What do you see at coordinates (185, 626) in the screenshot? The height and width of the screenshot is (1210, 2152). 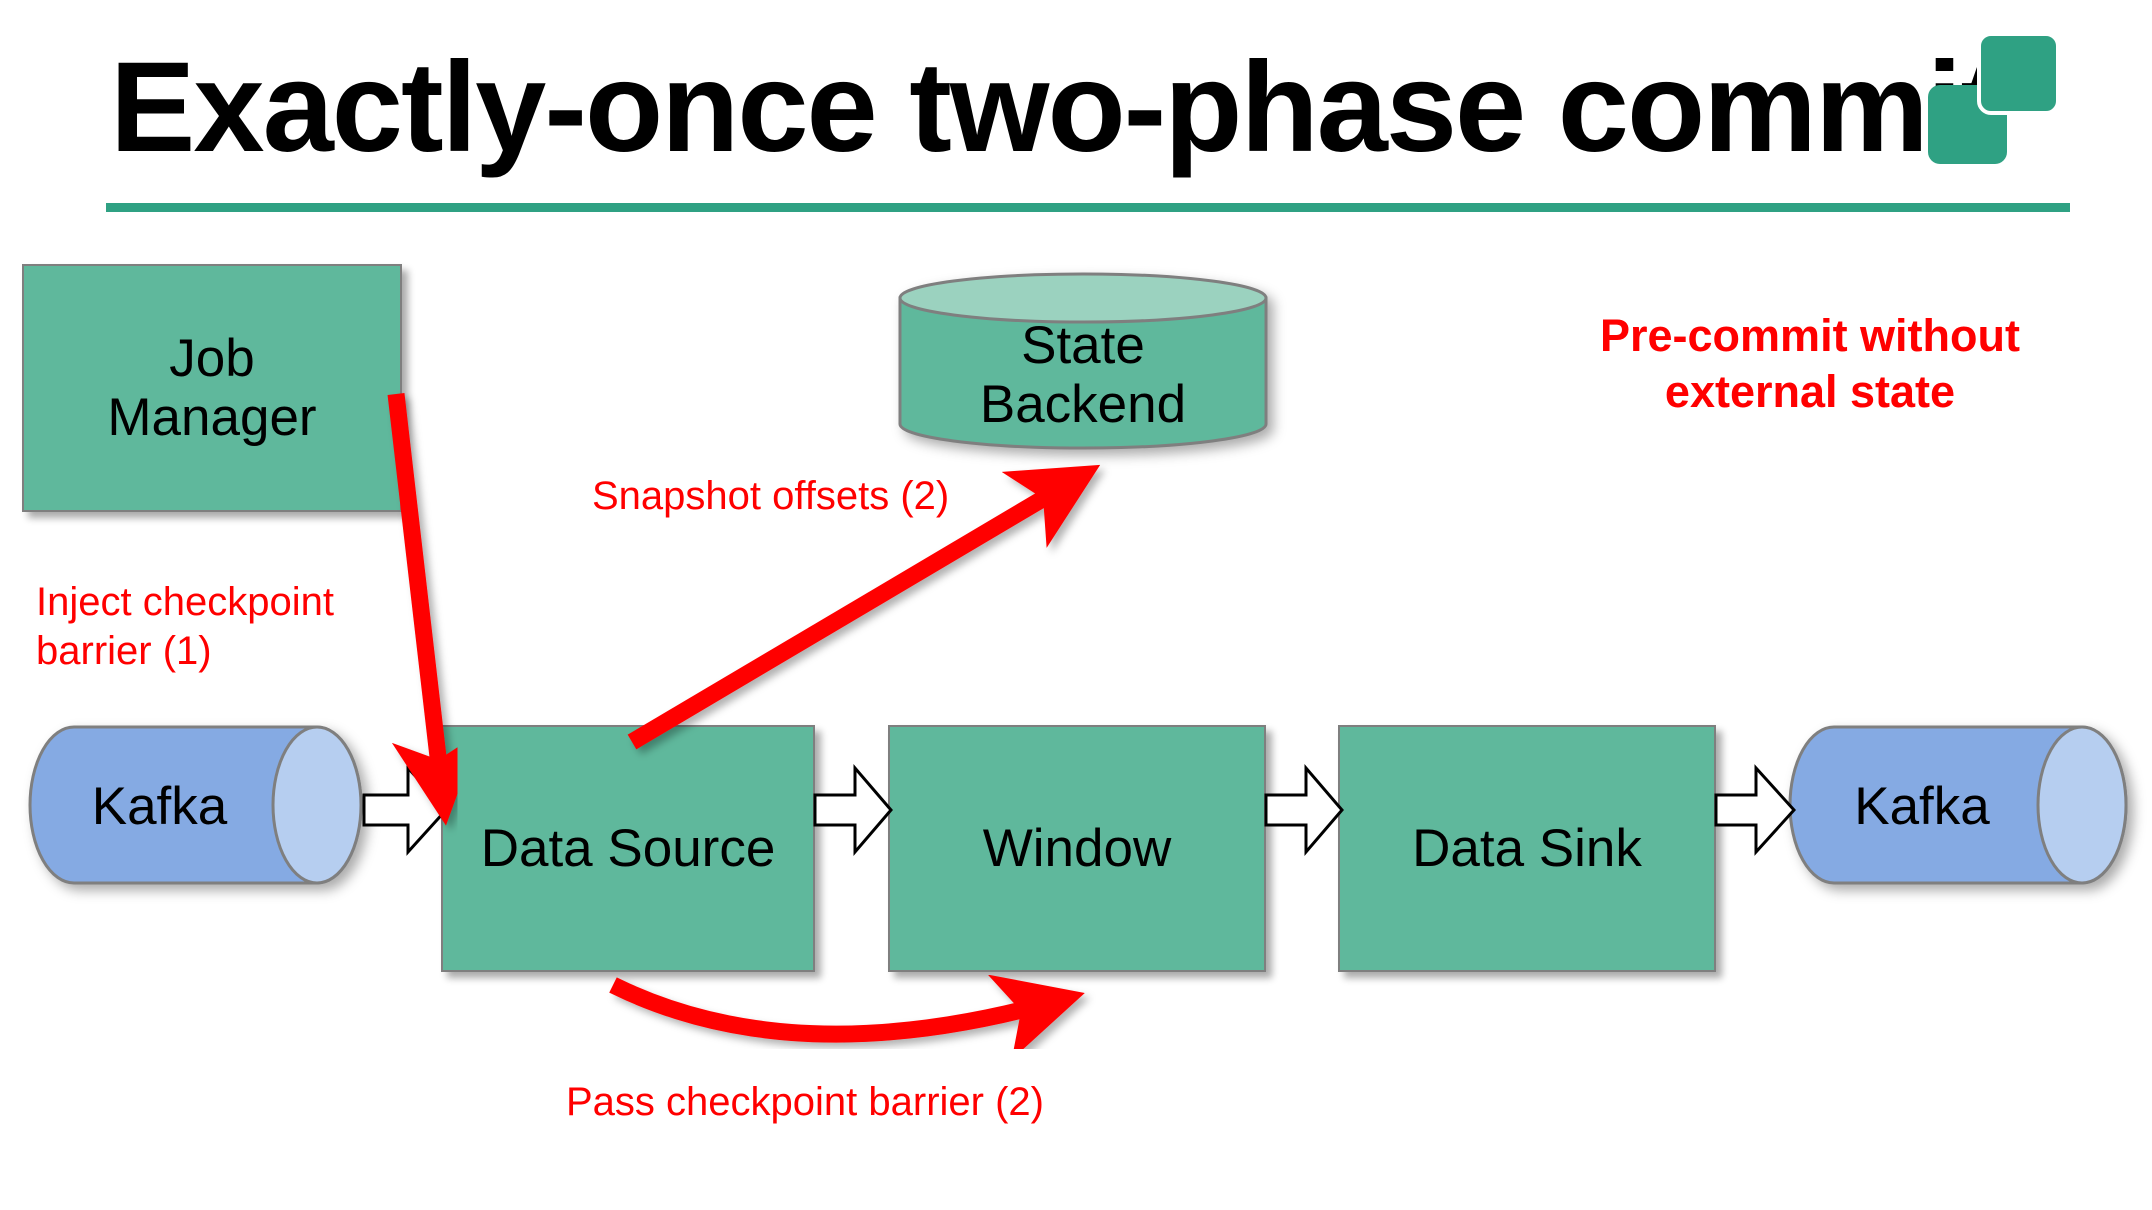 I see `annotation-inject-barrier: Inject checkpoint barrier (1)` at bounding box center [185, 626].